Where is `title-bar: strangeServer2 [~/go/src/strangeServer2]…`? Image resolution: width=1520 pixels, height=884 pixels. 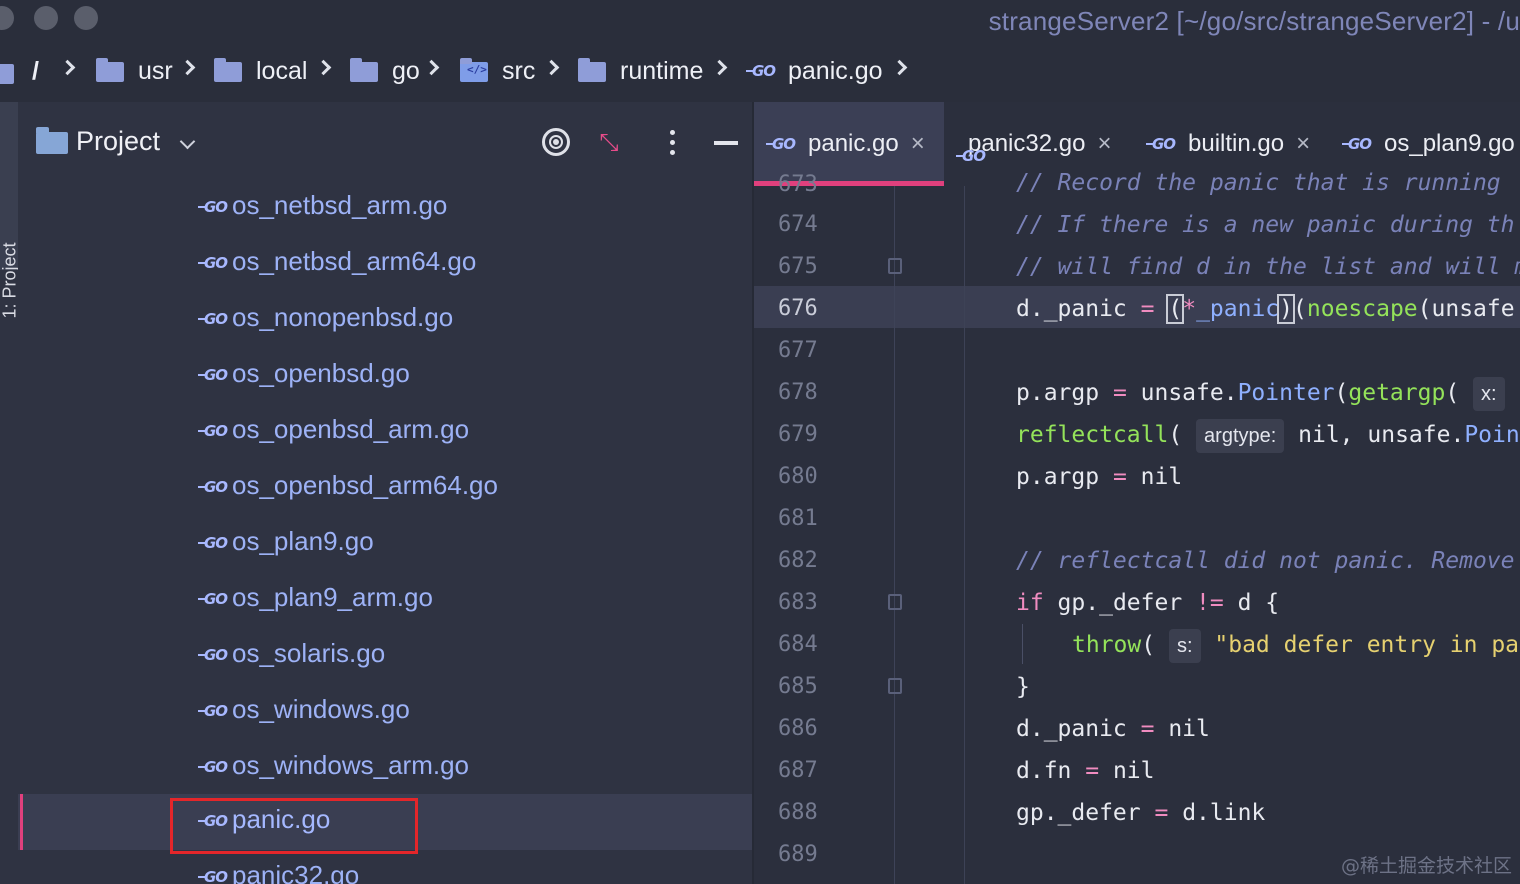
title-bar: strangeServer2 [~/go/src/strangeServer2]… is located at coordinates (760, 20).